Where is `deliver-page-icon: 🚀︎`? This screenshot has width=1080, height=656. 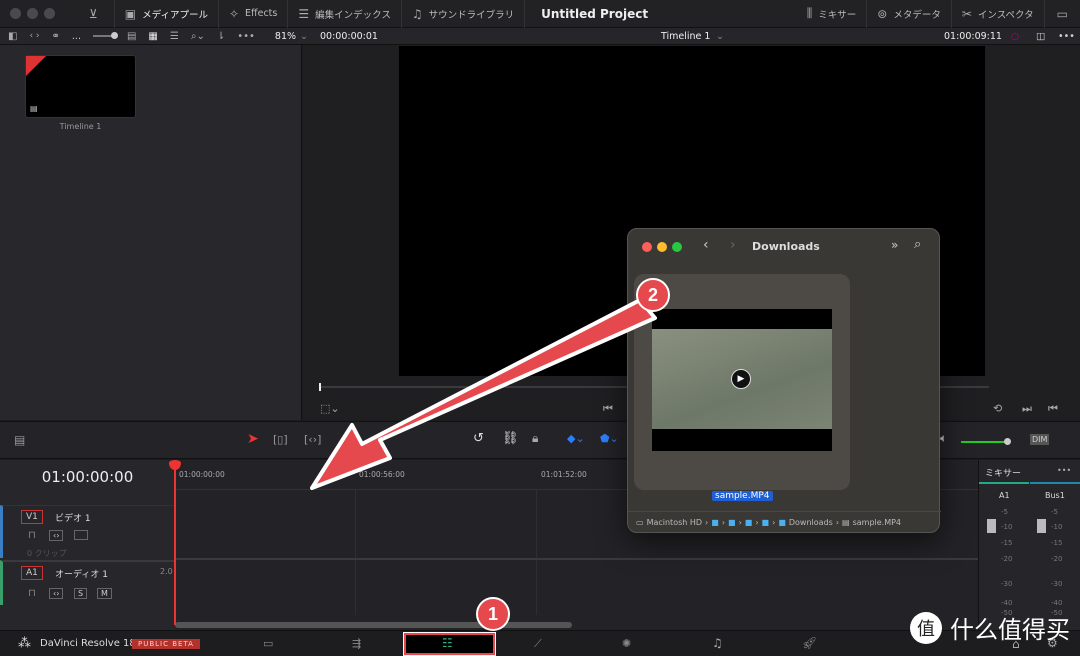 deliver-page-icon: 🚀︎ is located at coordinates (809, 643).